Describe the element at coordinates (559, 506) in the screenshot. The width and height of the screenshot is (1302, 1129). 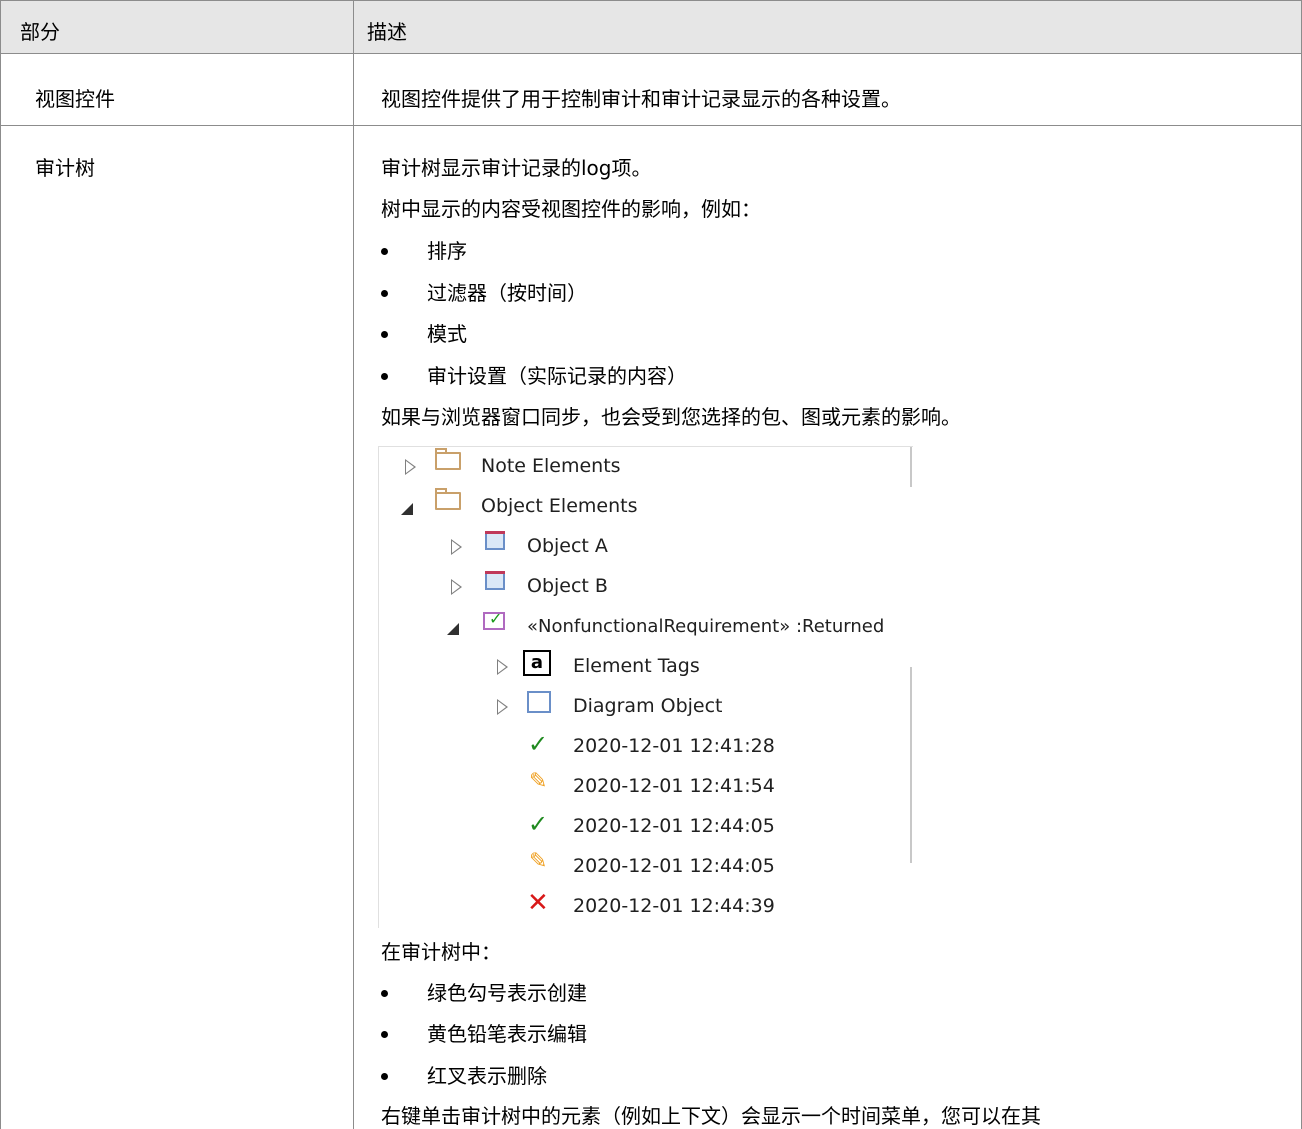
I see `tree-node-label: Object Elements` at that location.